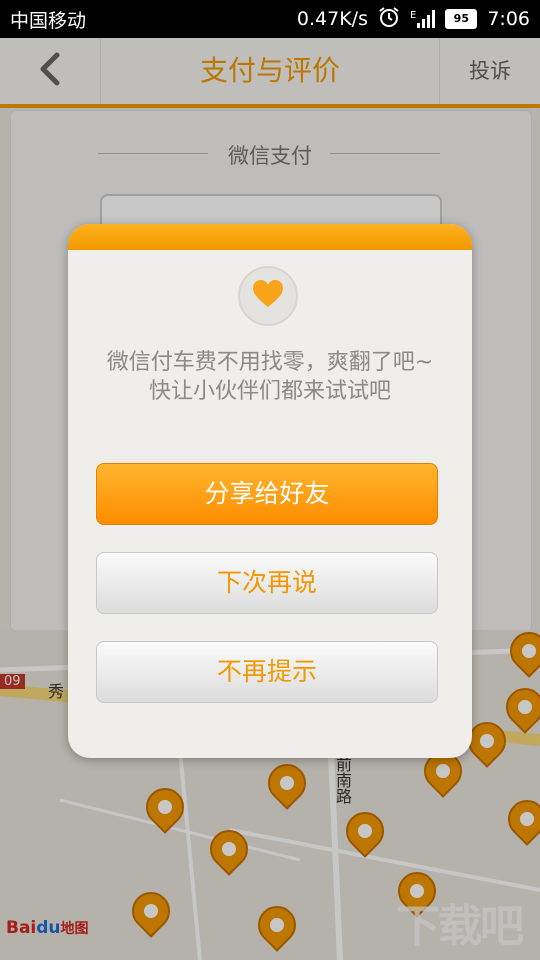  What do you see at coordinates (423, 19) in the screenshot?
I see `signal-icon: E` at bounding box center [423, 19].